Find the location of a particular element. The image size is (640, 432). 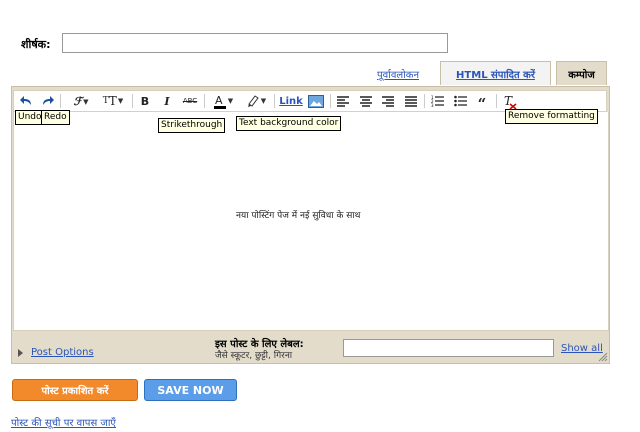

align-right-icon is located at coordinates (388, 101).